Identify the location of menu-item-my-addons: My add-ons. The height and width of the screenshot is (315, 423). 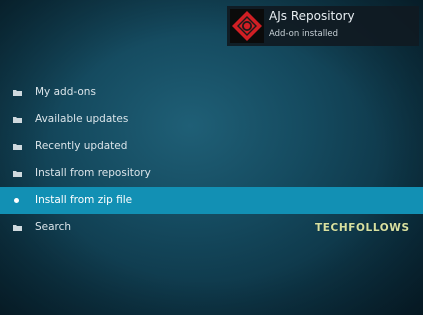
(211, 92).